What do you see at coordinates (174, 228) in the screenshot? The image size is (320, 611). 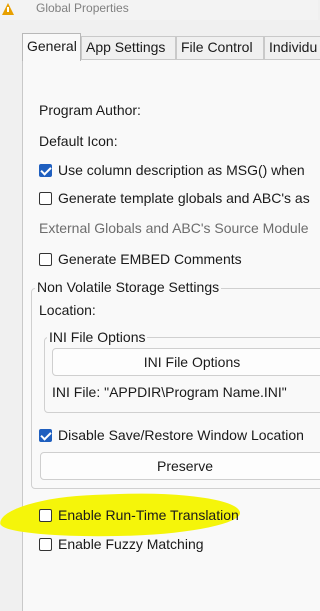 I see `external-globals-label: External Globals and ABC's Source Module` at bounding box center [174, 228].